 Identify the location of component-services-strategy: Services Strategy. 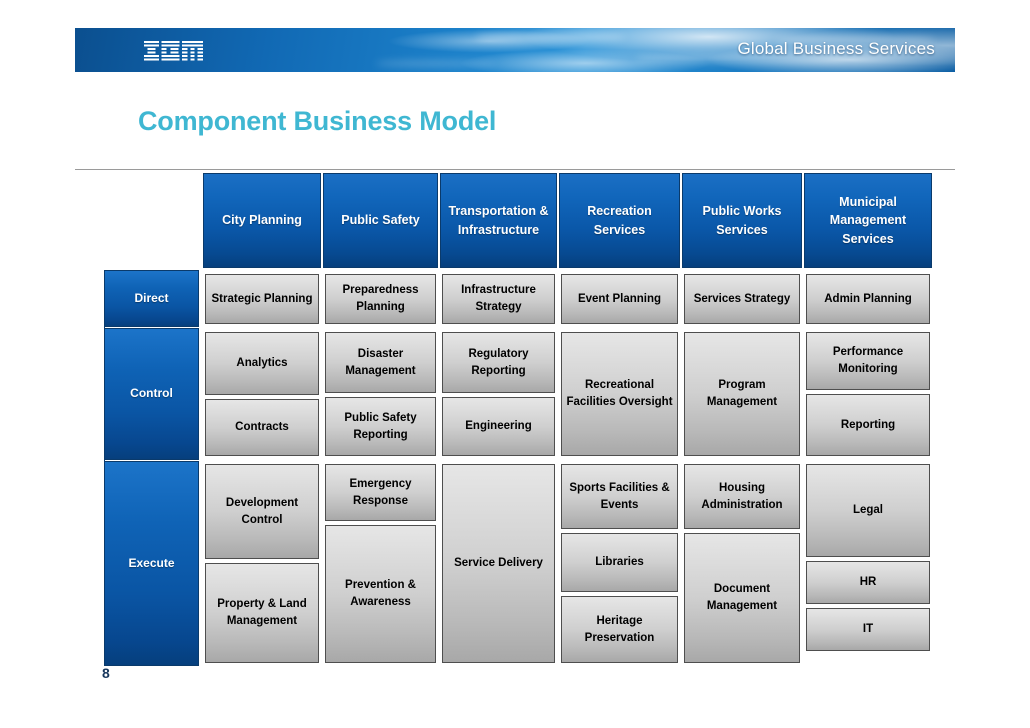
(742, 299).